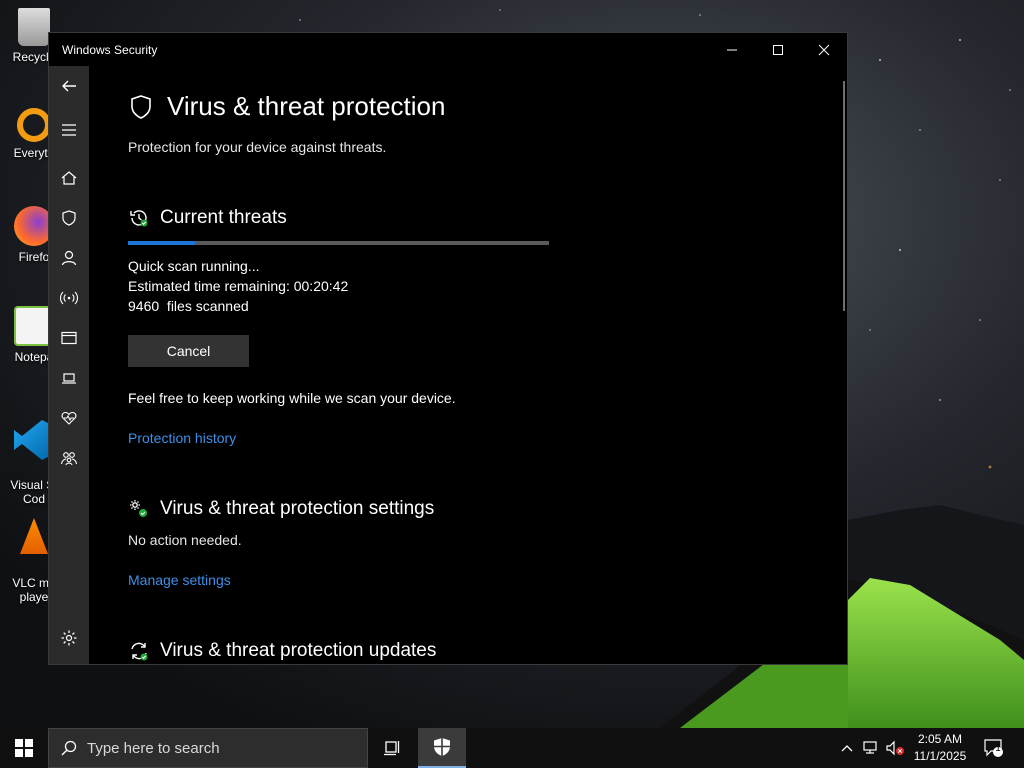 The width and height of the screenshot is (1024, 768). I want to click on desktop-icon-label: Firefo, so click(34, 257).